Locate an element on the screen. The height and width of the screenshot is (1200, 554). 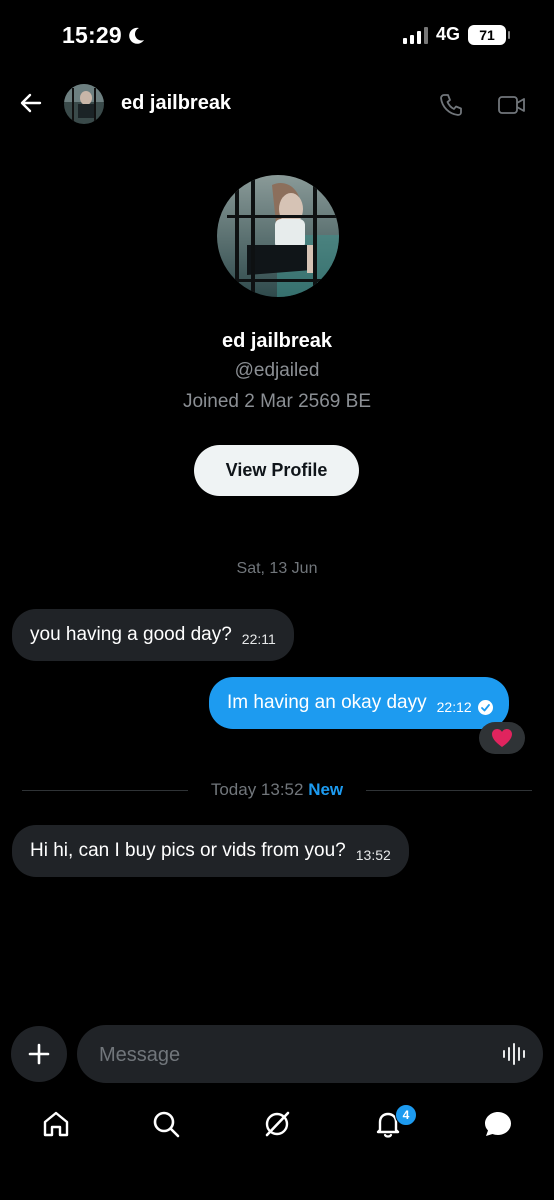
profile-avatar is located at coordinates (278, 236).